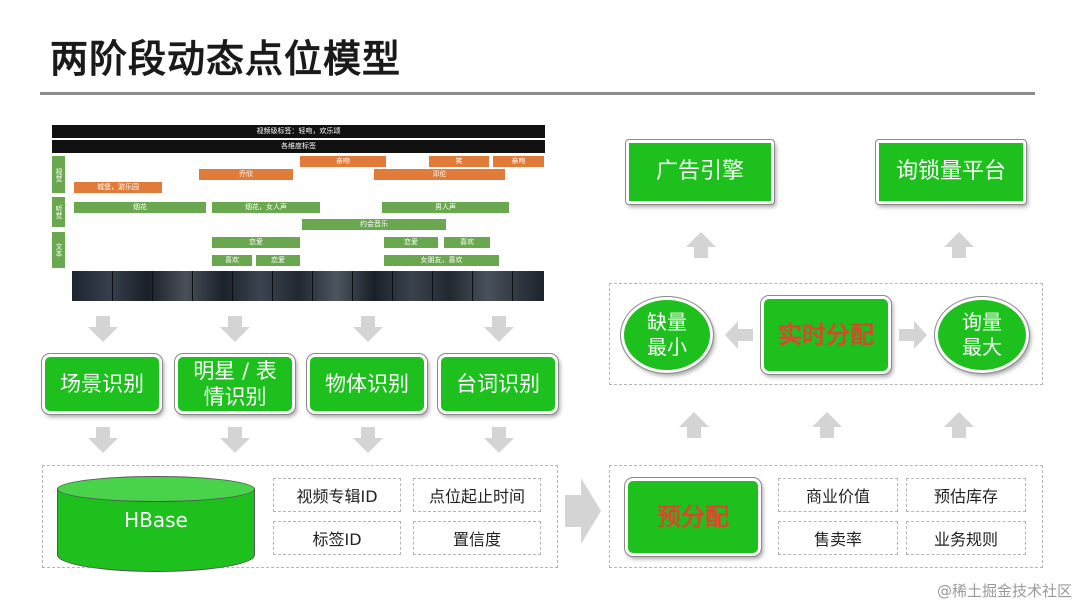 The width and height of the screenshot is (1080, 607). I want to click on row-label-visual: 视觉, so click(58, 174).